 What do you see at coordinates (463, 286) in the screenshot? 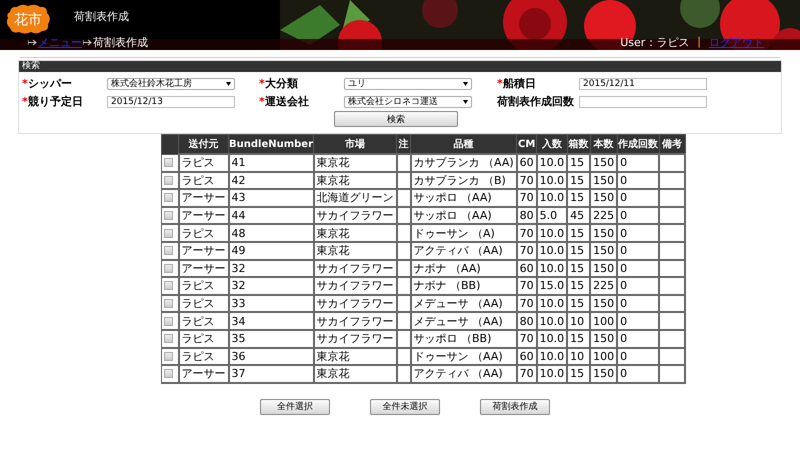
I see `table-cell: ナボナ （BB)` at bounding box center [463, 286].